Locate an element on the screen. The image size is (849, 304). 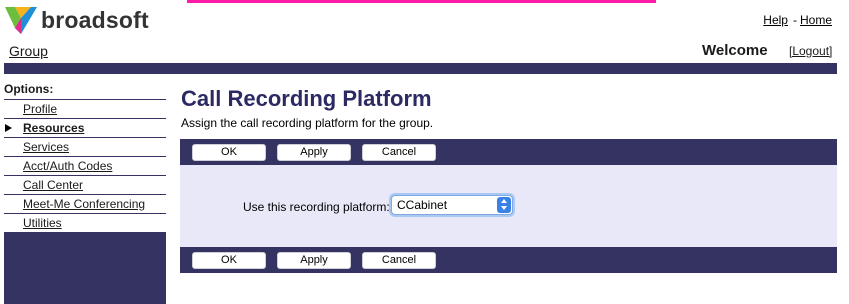
sidebar-item-label: Call Center is located at coordinates (53, 185).